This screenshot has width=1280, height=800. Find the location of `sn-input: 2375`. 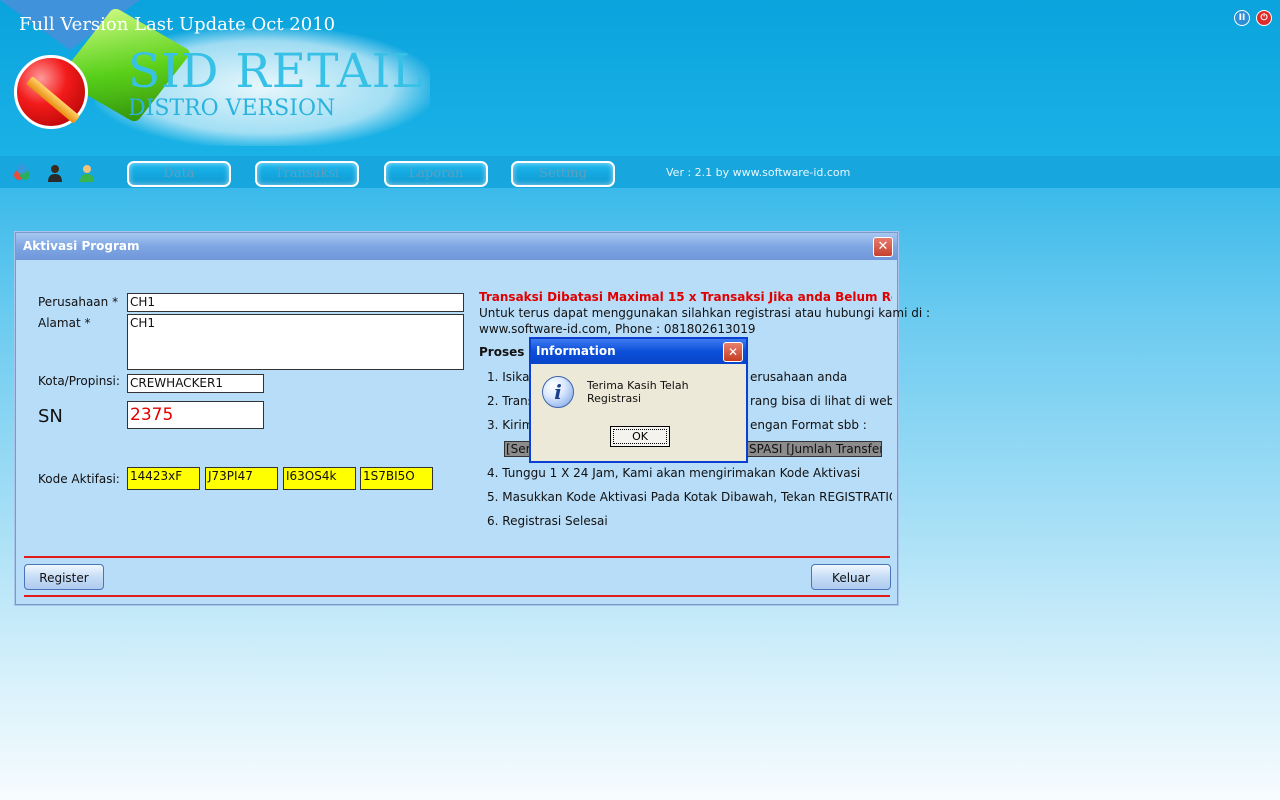

sn-input: 2375 is located at coordinates (195, 415).